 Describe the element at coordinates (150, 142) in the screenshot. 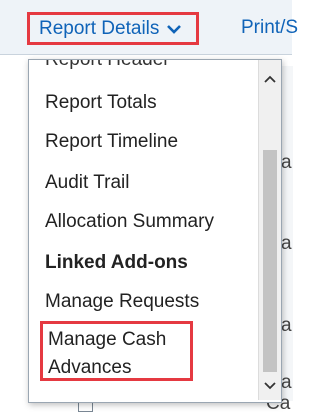

I see `menu-item-report-timeline: Report Timeline` at that location.